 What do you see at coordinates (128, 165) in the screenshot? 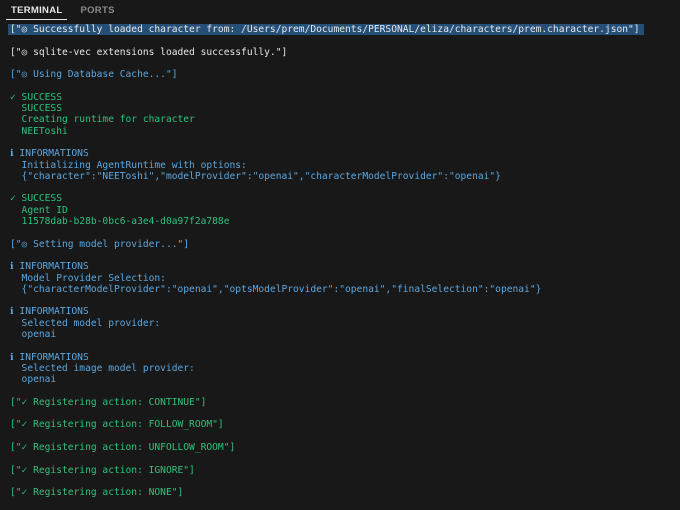
I see `terminal-line-text: Initializing AgentRuntime with options:` at bounding box center [128, 165].